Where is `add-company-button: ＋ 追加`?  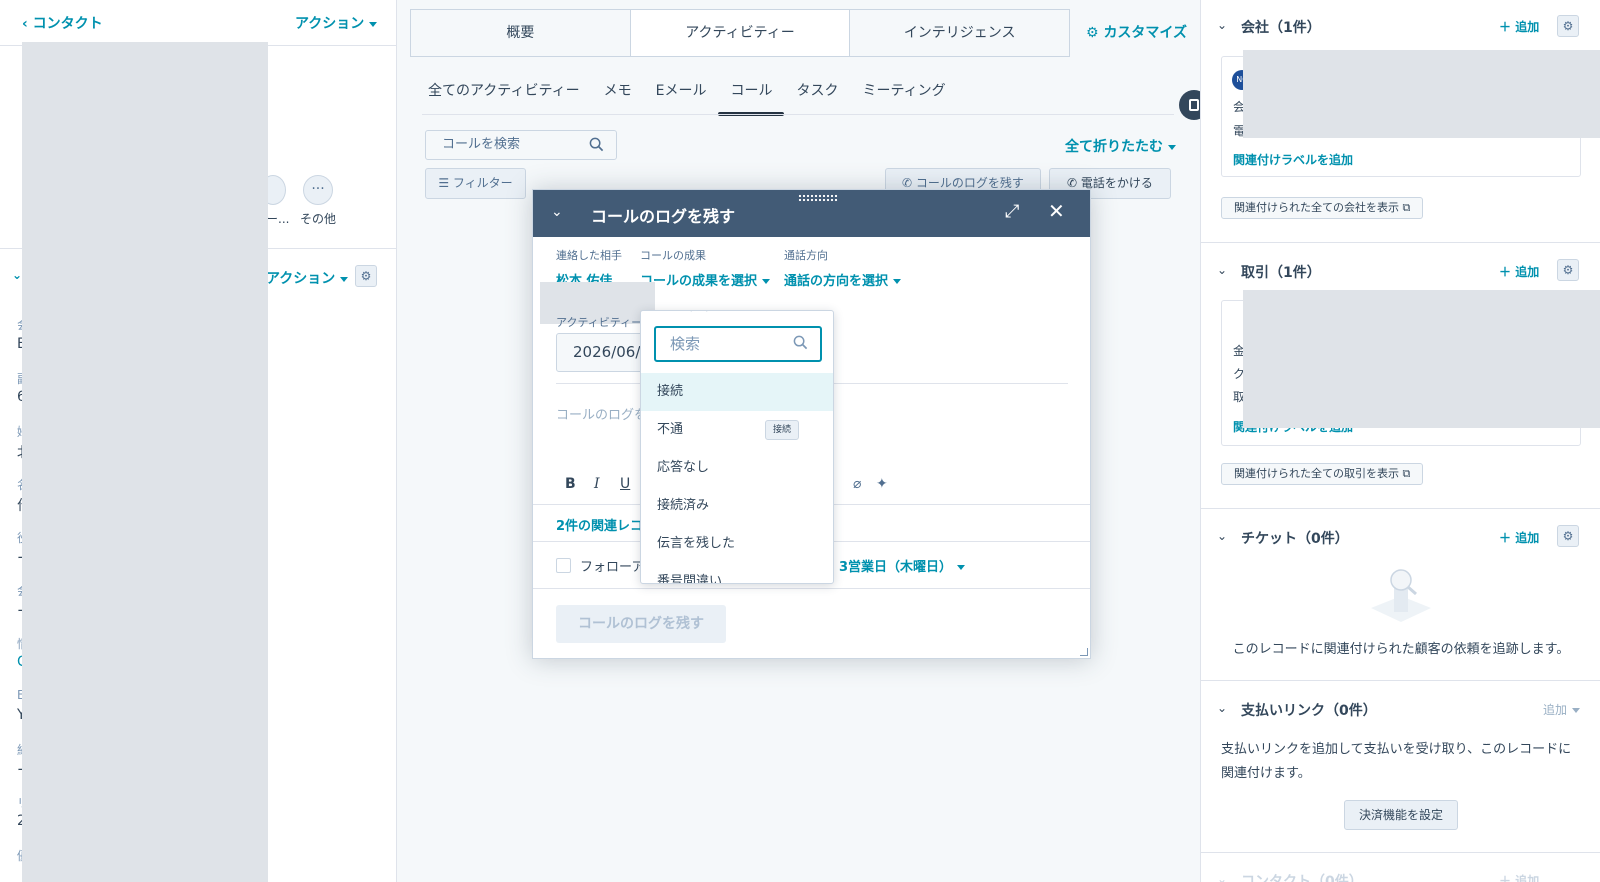
add-company-button: ＋ 追加 is located at coordinates (1519, 26).